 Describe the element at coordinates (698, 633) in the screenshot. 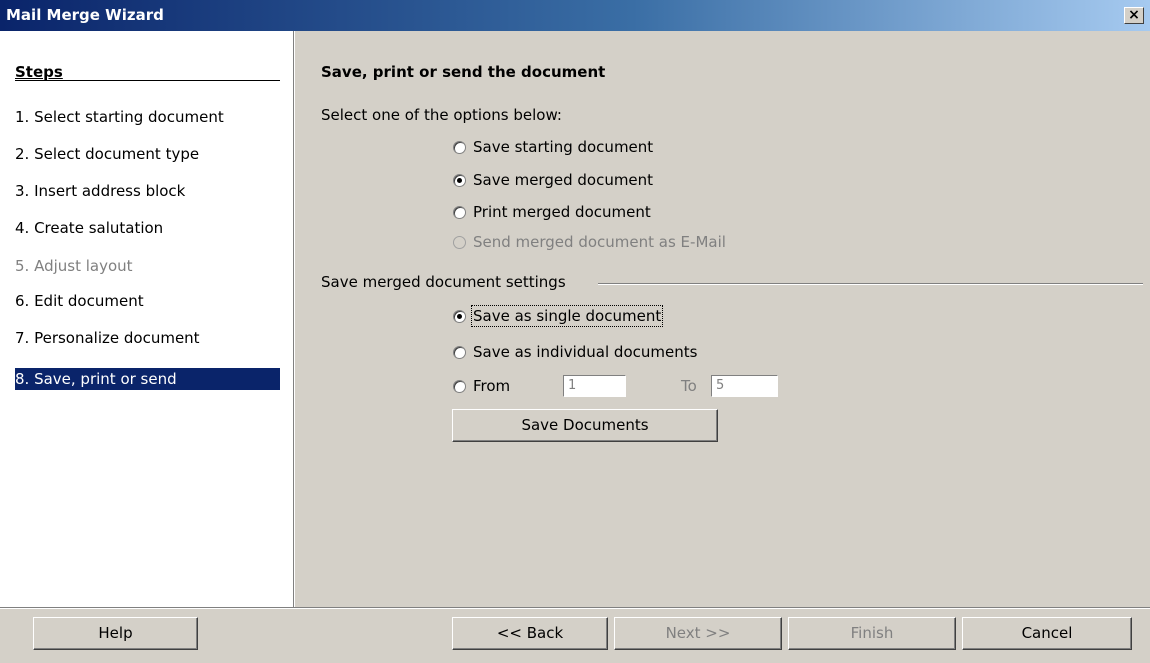

I see `next-button: Next >>` at that location.